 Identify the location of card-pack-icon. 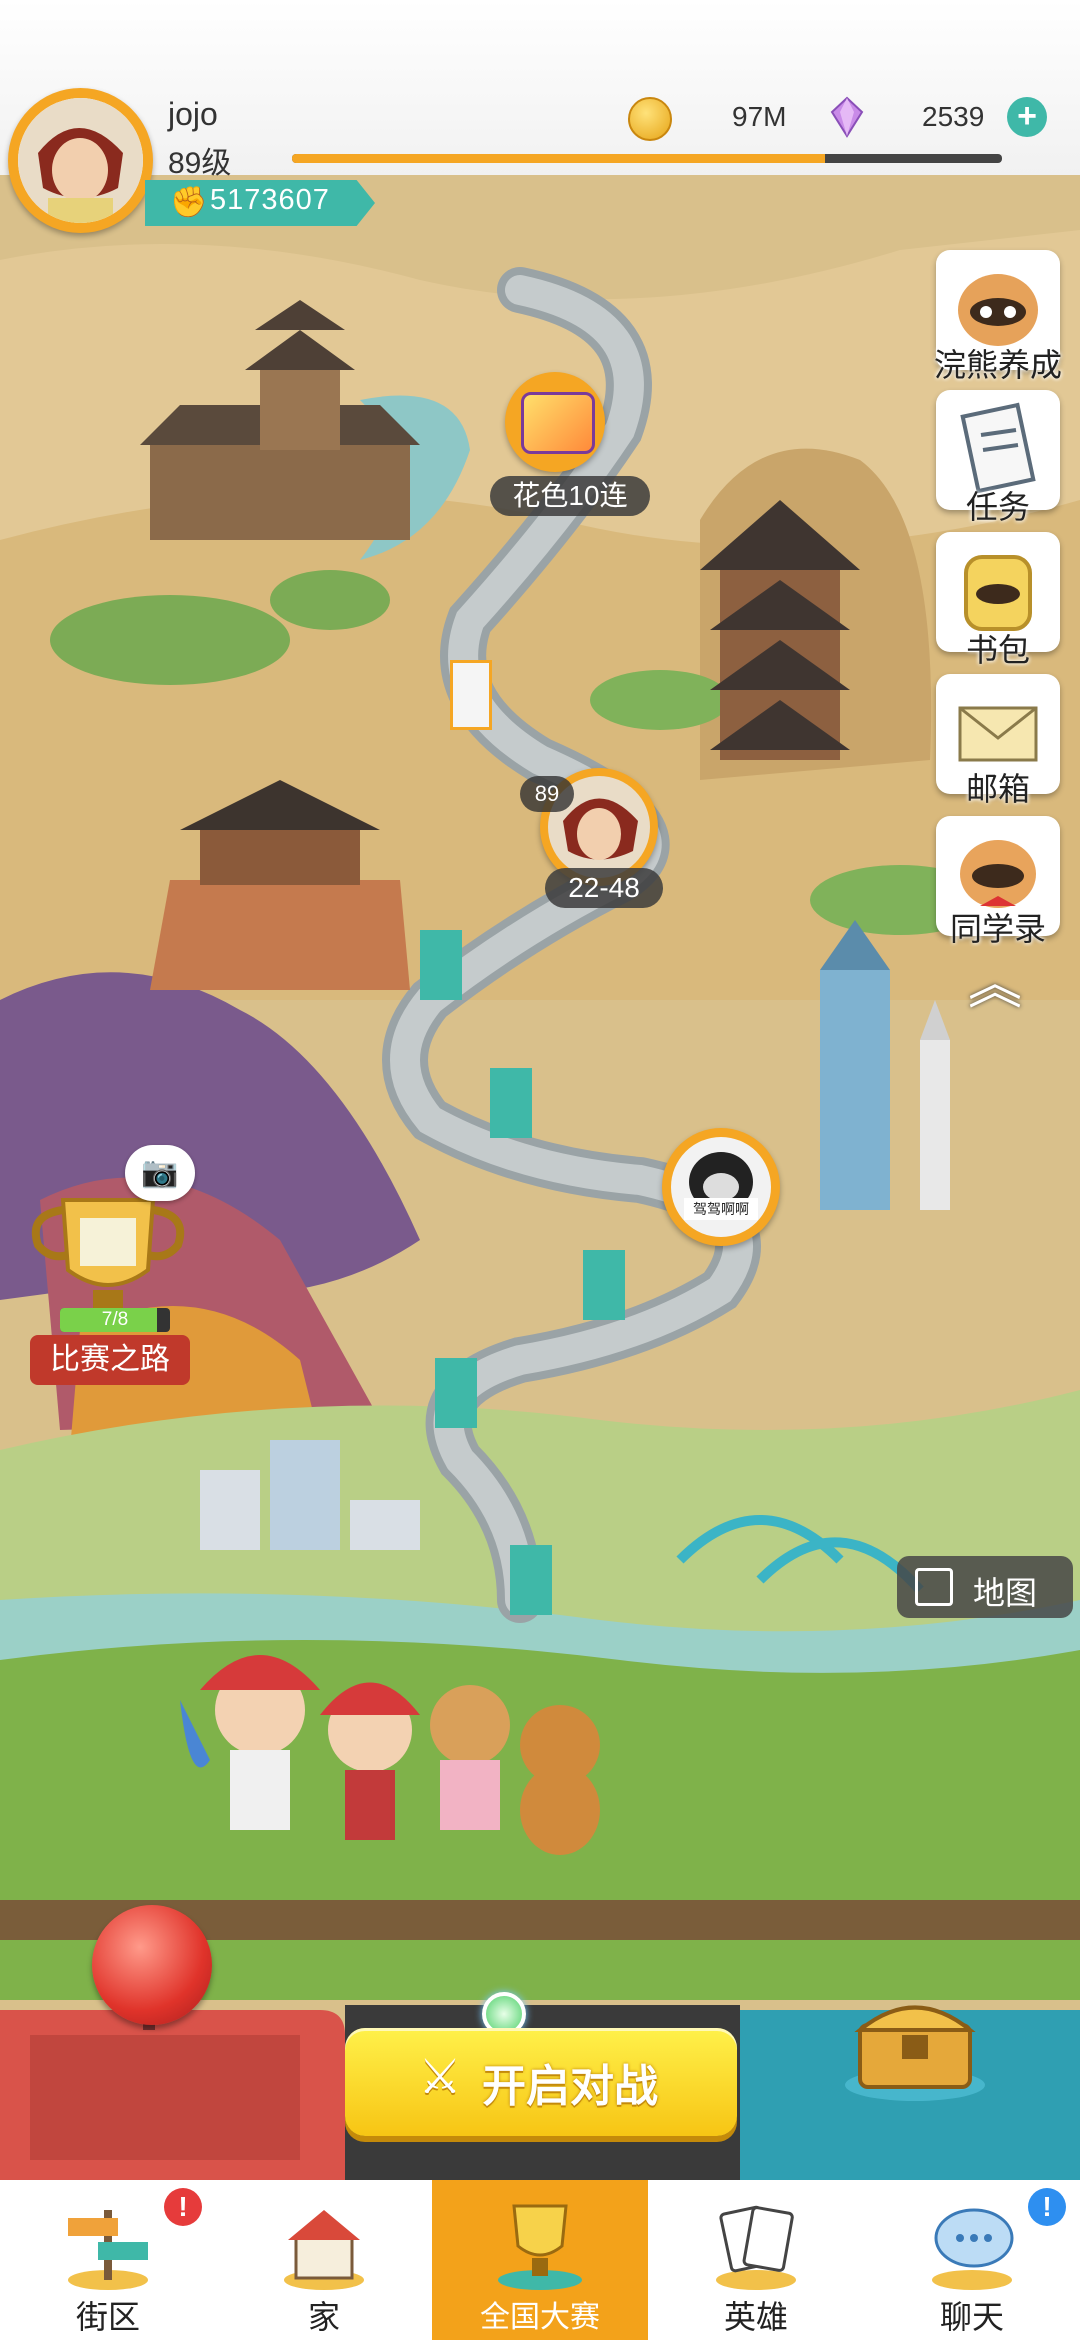
(558, 423).